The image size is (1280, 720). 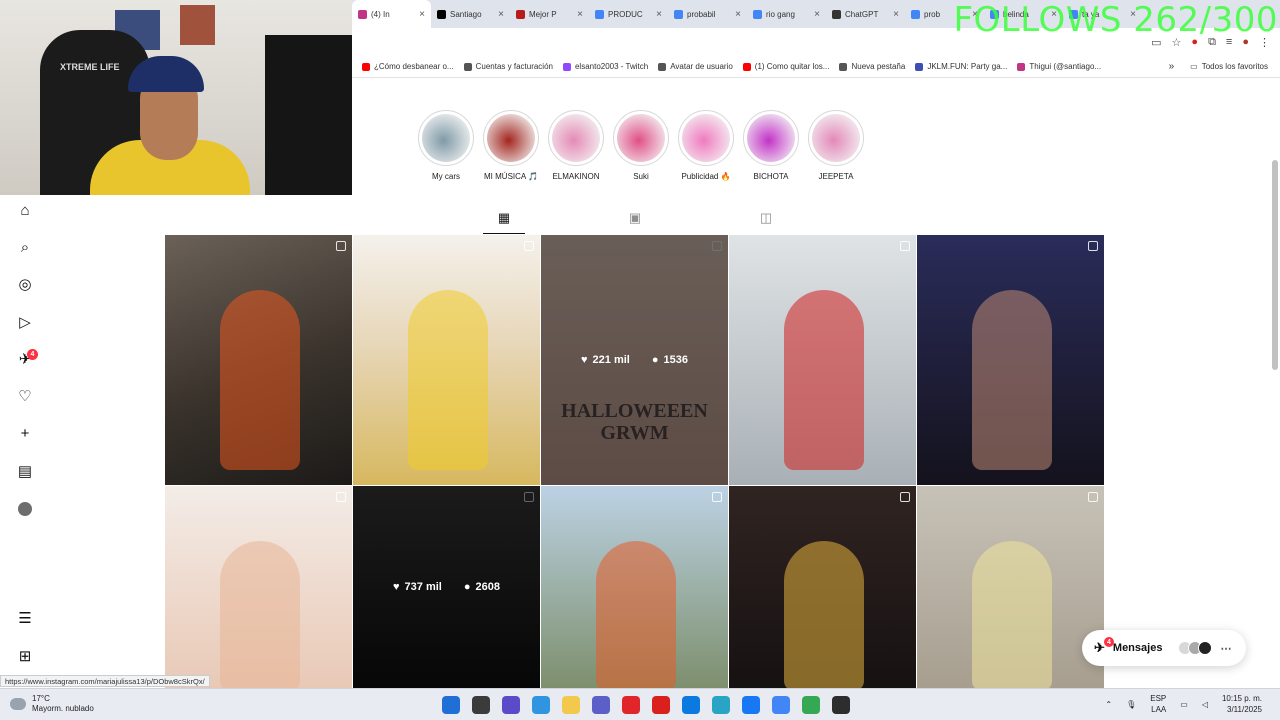 What do you see at coordinates (706, 145) in the screenshot?
I see `story-highlight: Publicidad 🔥` at bounding box center [706, 145].